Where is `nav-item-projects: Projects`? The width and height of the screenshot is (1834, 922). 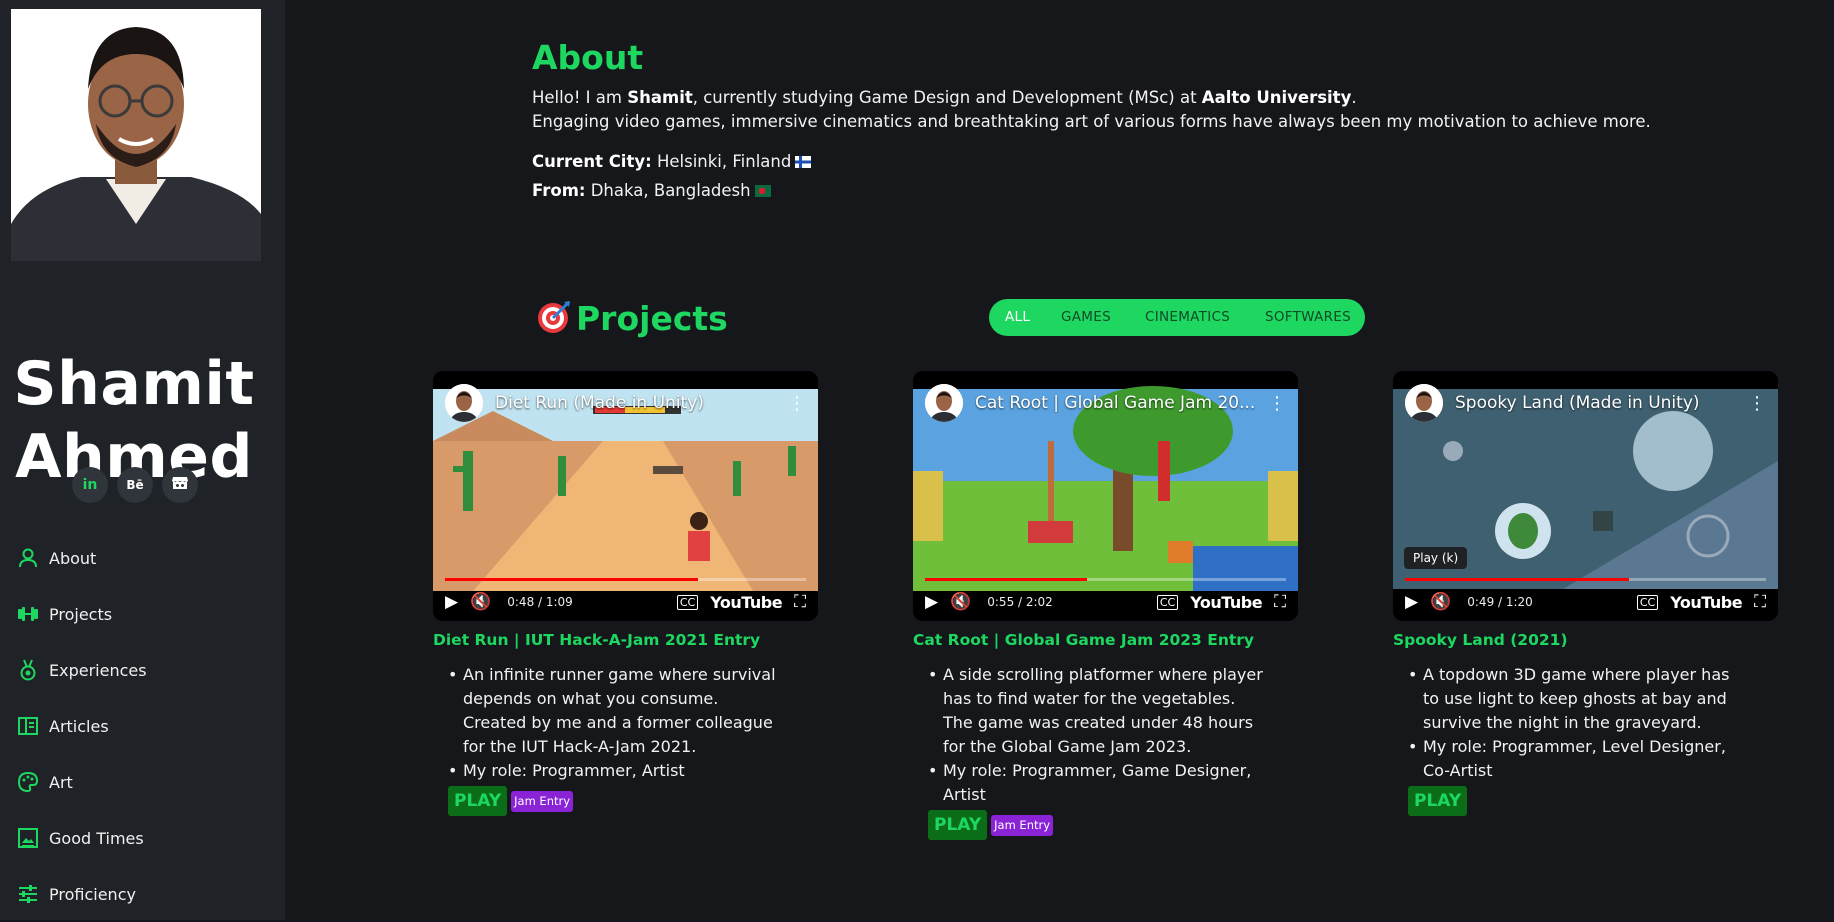 nav-item-projects: Projects is located at coordinates (82, 614).